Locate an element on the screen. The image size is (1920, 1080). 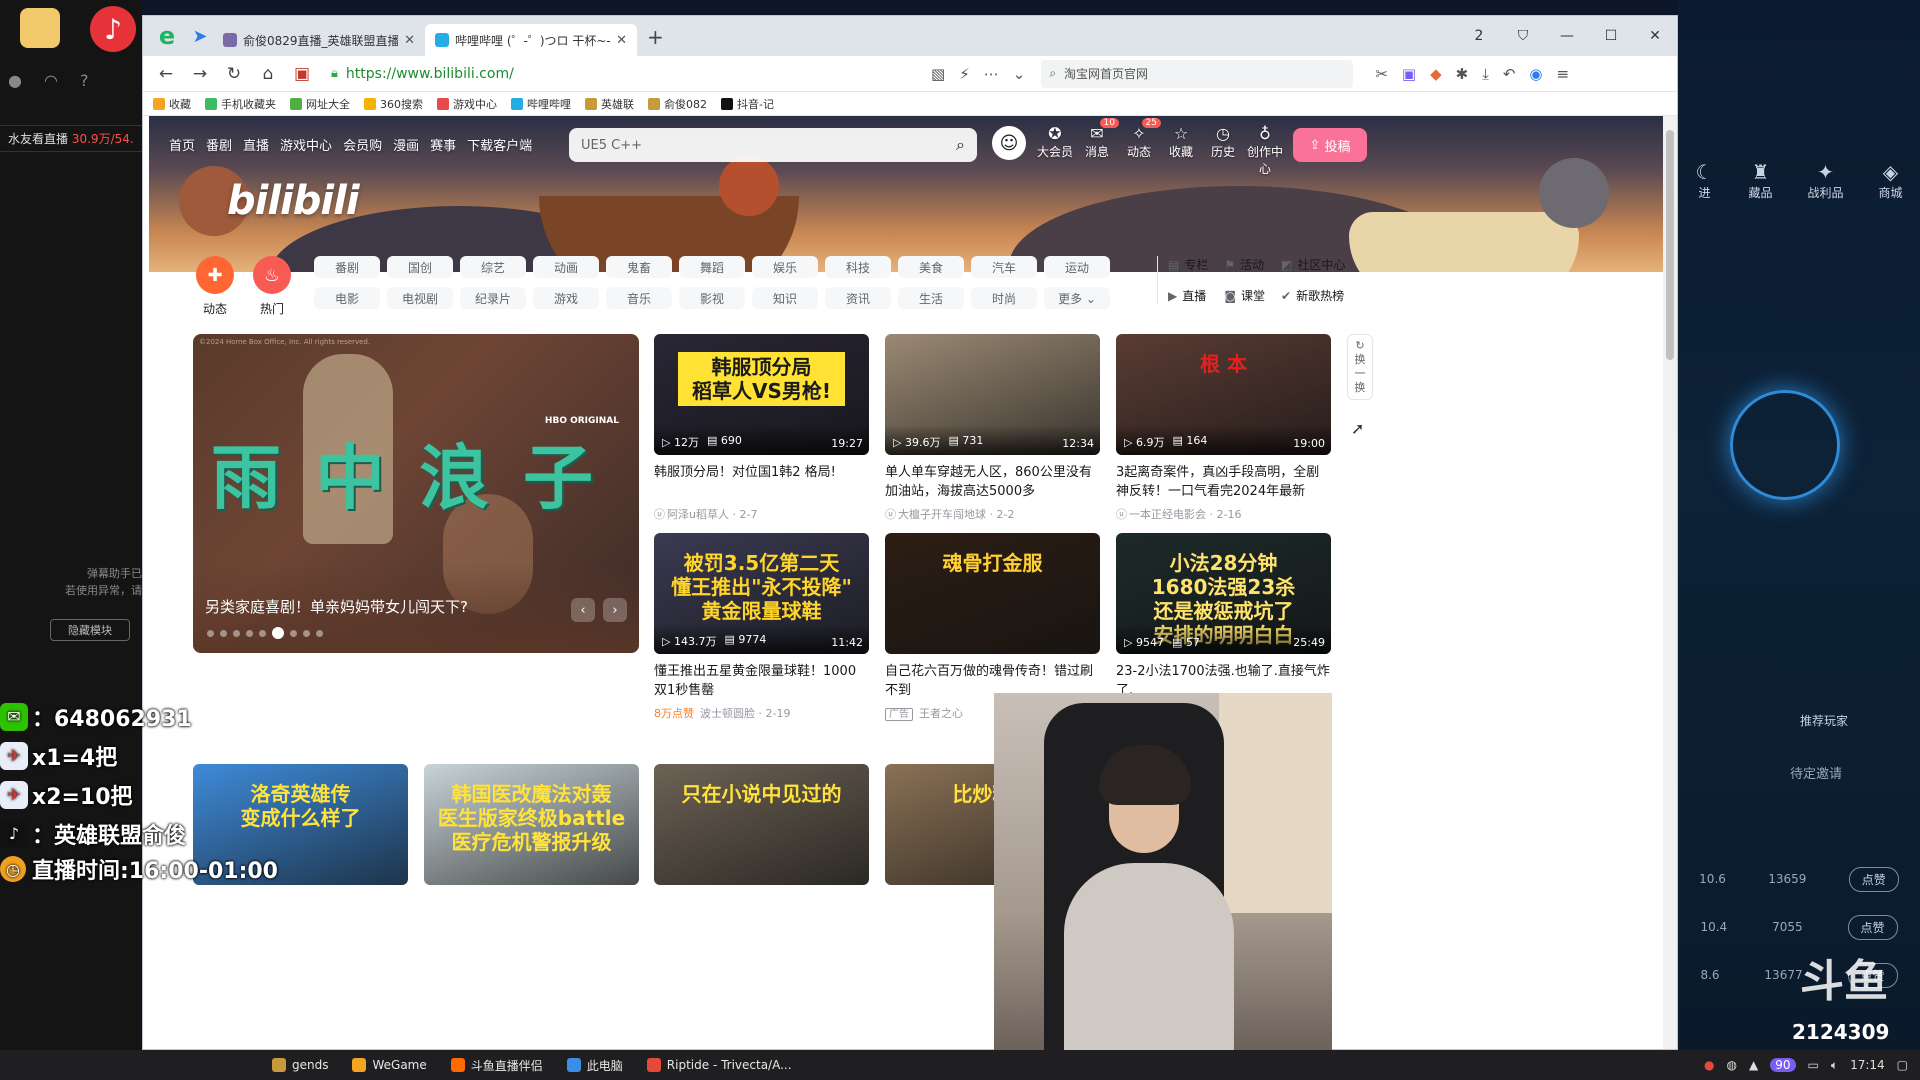
upload-button: ⇪ 投稿 is located at coordinates (1330, 145).